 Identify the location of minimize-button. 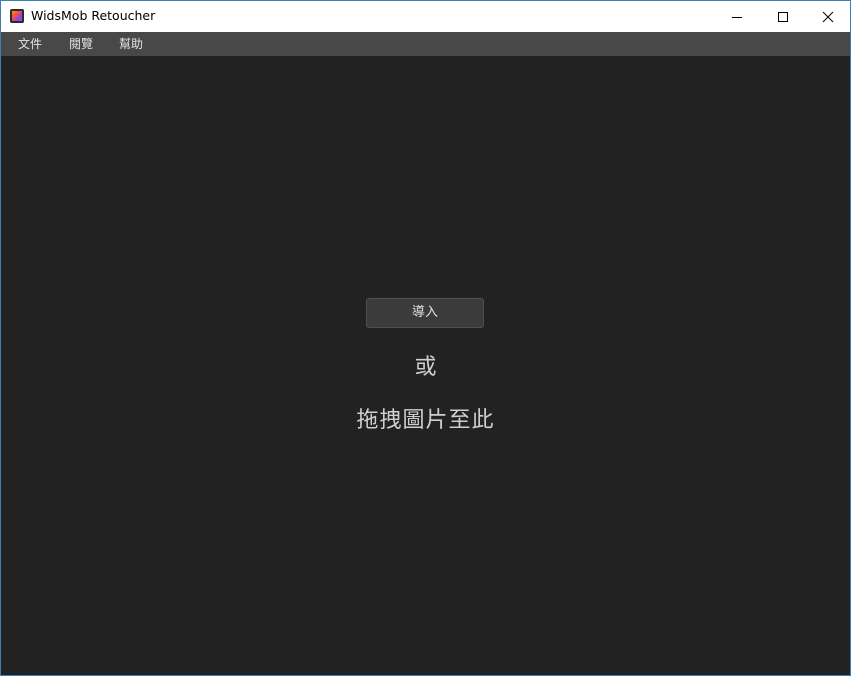
(737, 16).